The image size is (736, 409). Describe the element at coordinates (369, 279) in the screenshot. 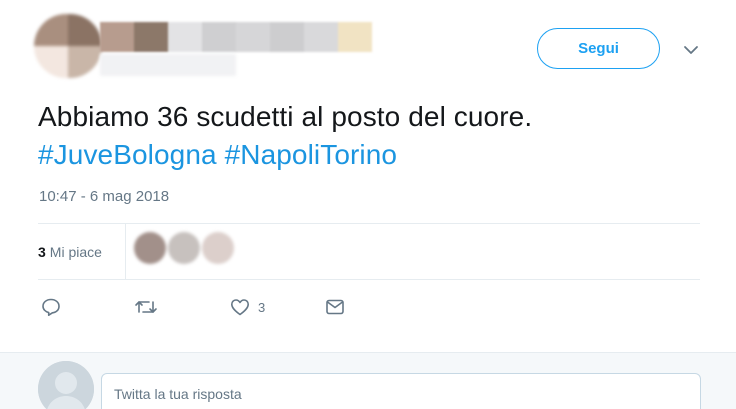

I see `divider` at that location.